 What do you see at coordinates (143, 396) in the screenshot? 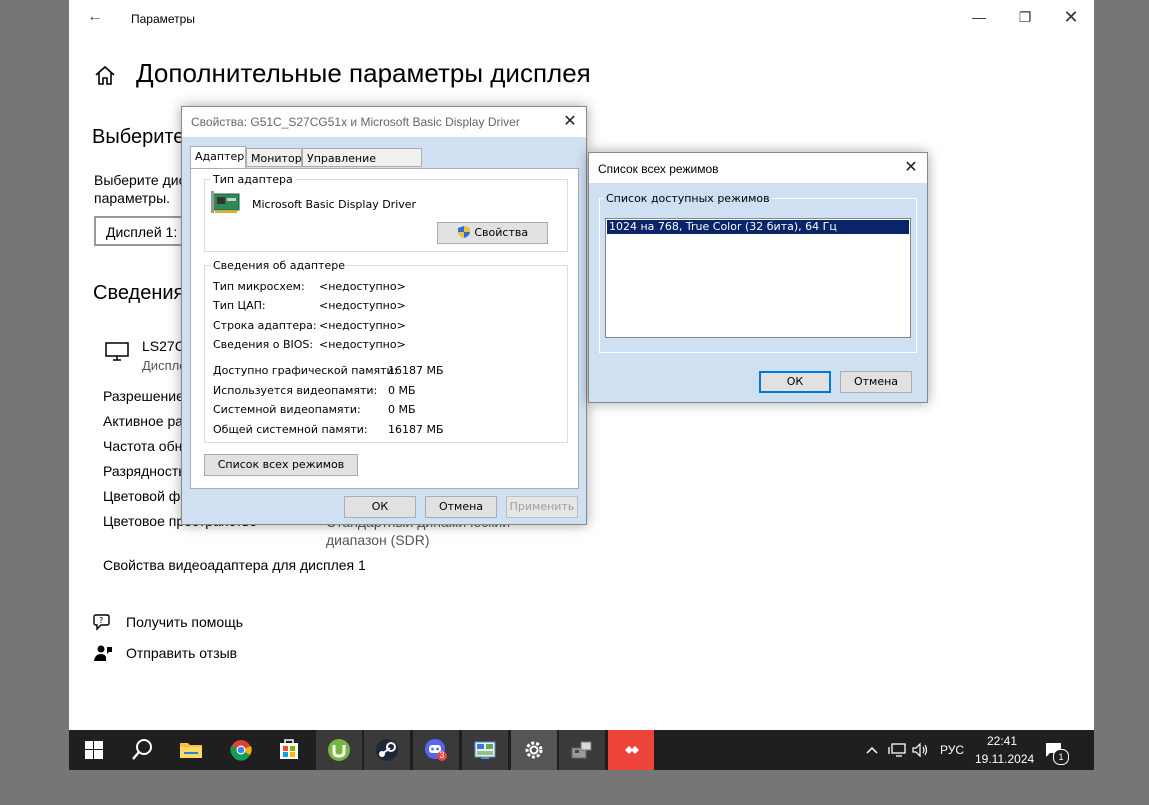
I see `row-label-resolution: Разрешение` at bounding box center [143, 396].